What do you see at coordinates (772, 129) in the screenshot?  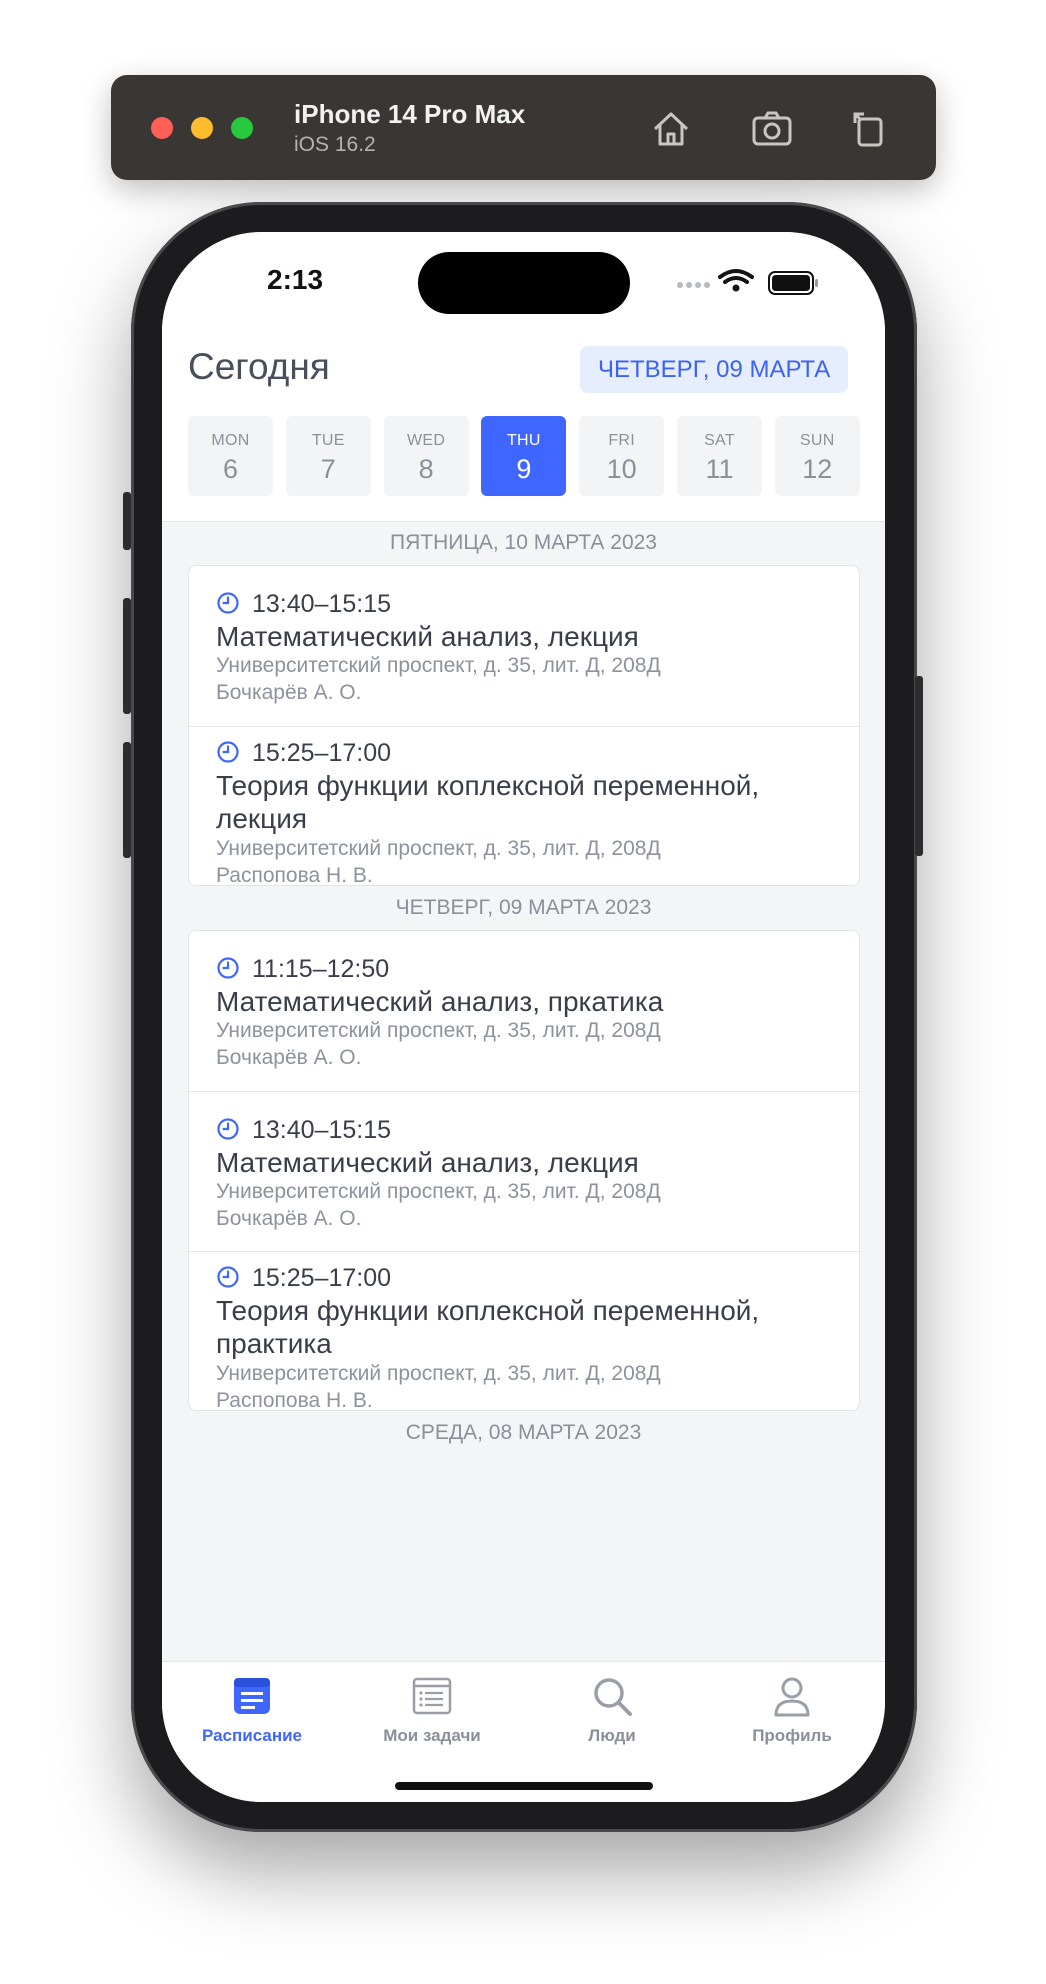 I see `screenshot-icon` at bounding box center [772, 129].